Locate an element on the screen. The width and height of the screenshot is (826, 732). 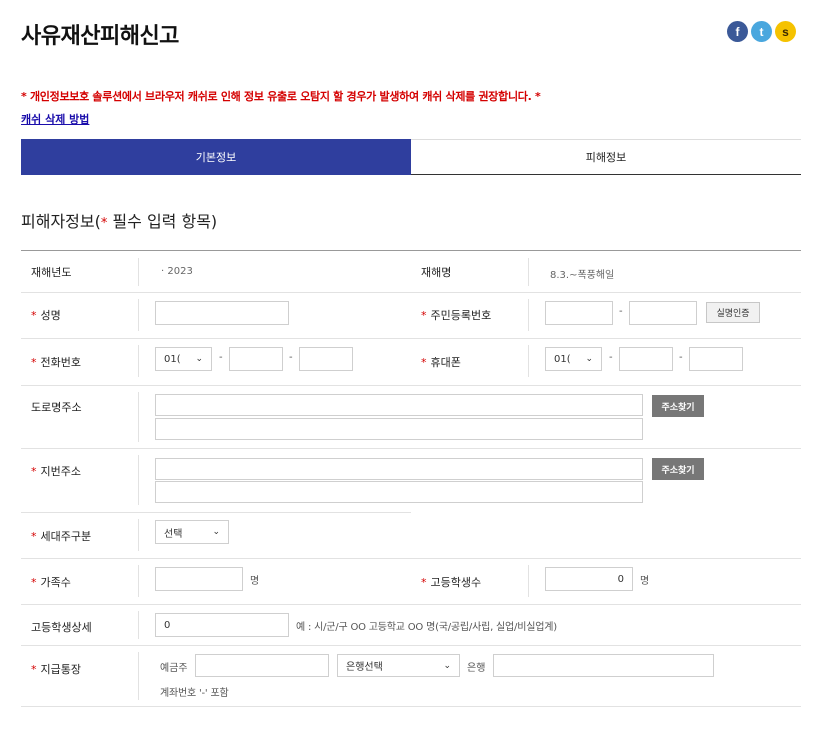
lot-address-detail-input is located at coordinates (399, 492).